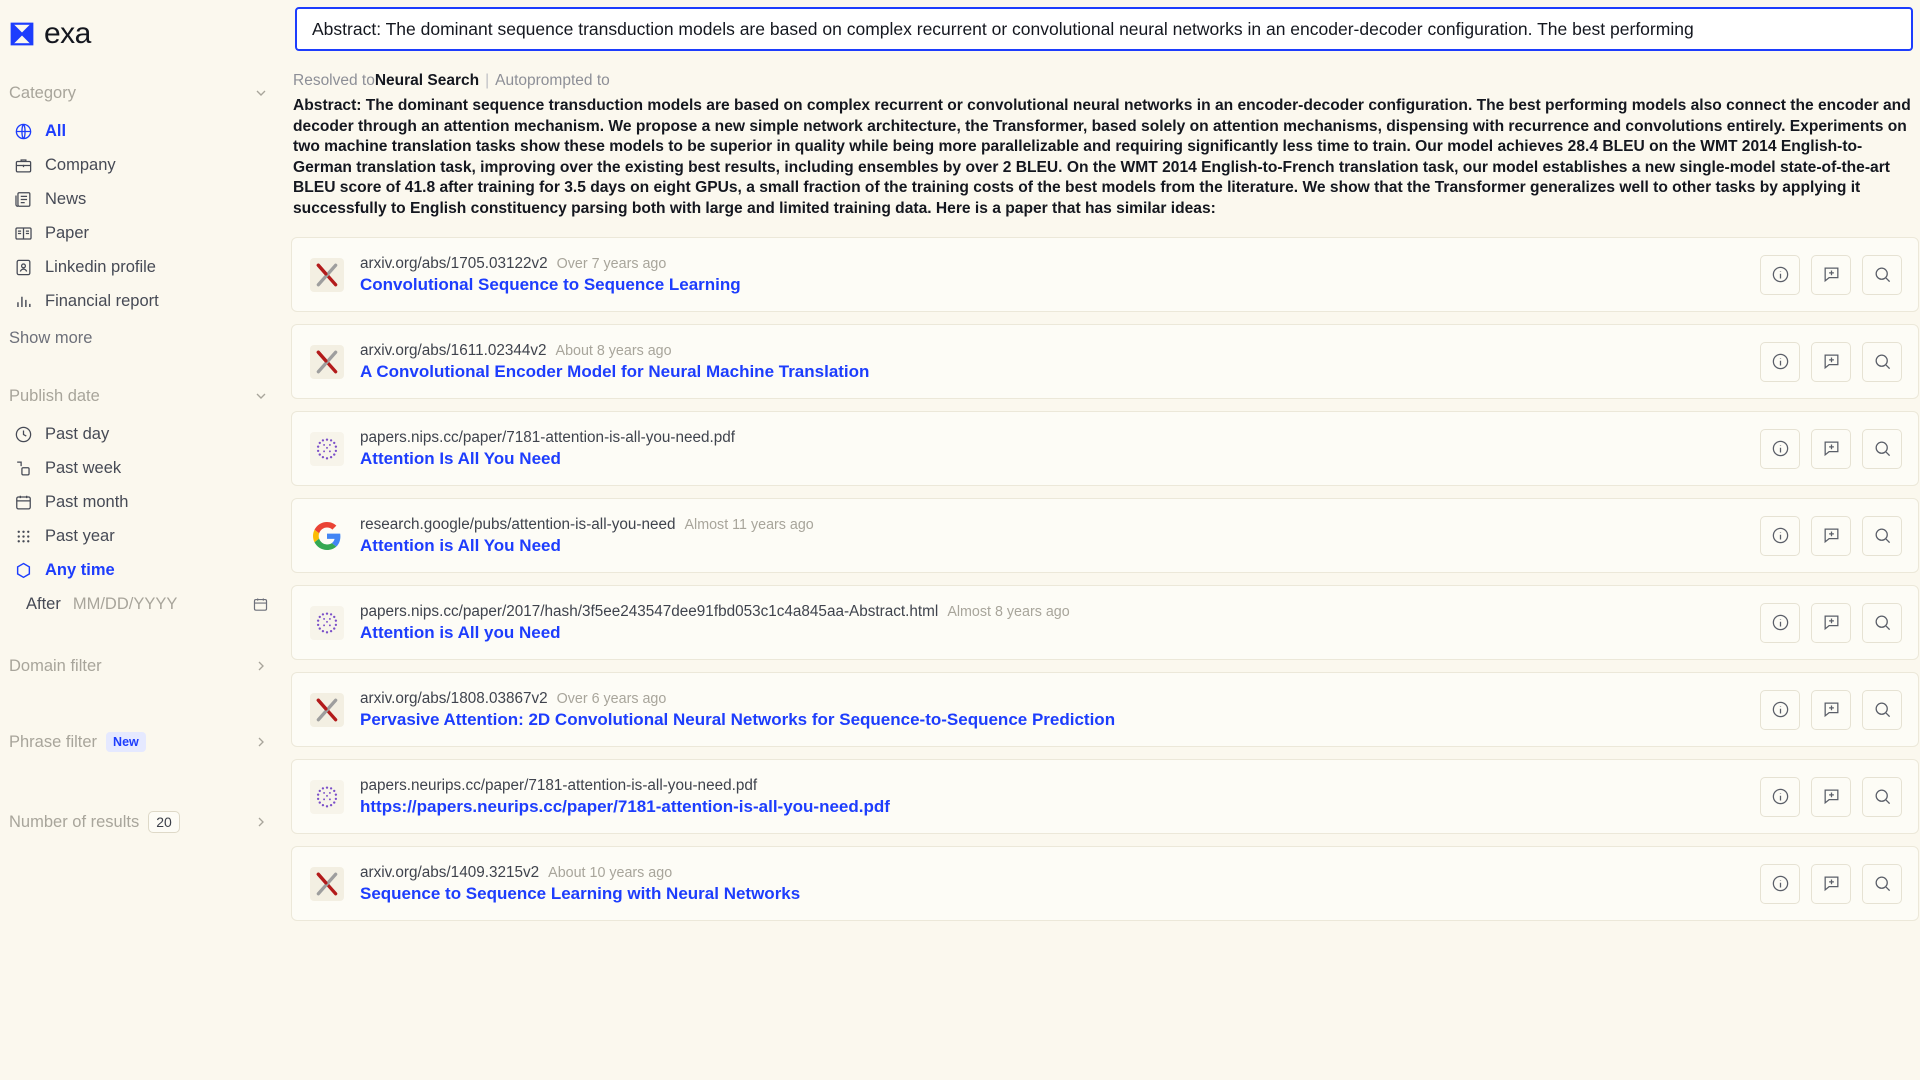 Image resolution: width=1920 pixels, height=1080 pixels. I want to click on result-url: arxiv.org/abs/1705.03122v2, so click(454, 263).